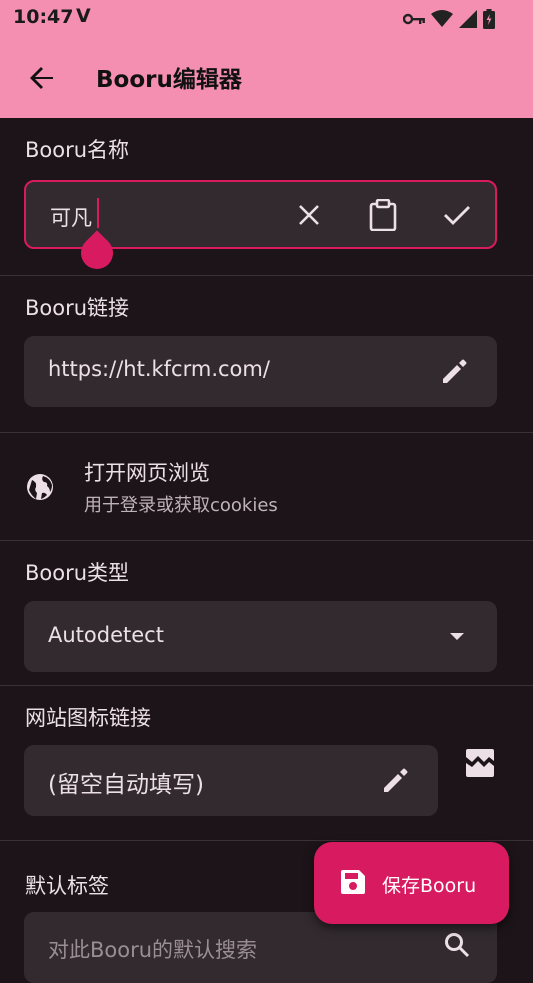 This screenshot has height=983, width=533. I want to click on edit-favicon-button, so click(396, 780).